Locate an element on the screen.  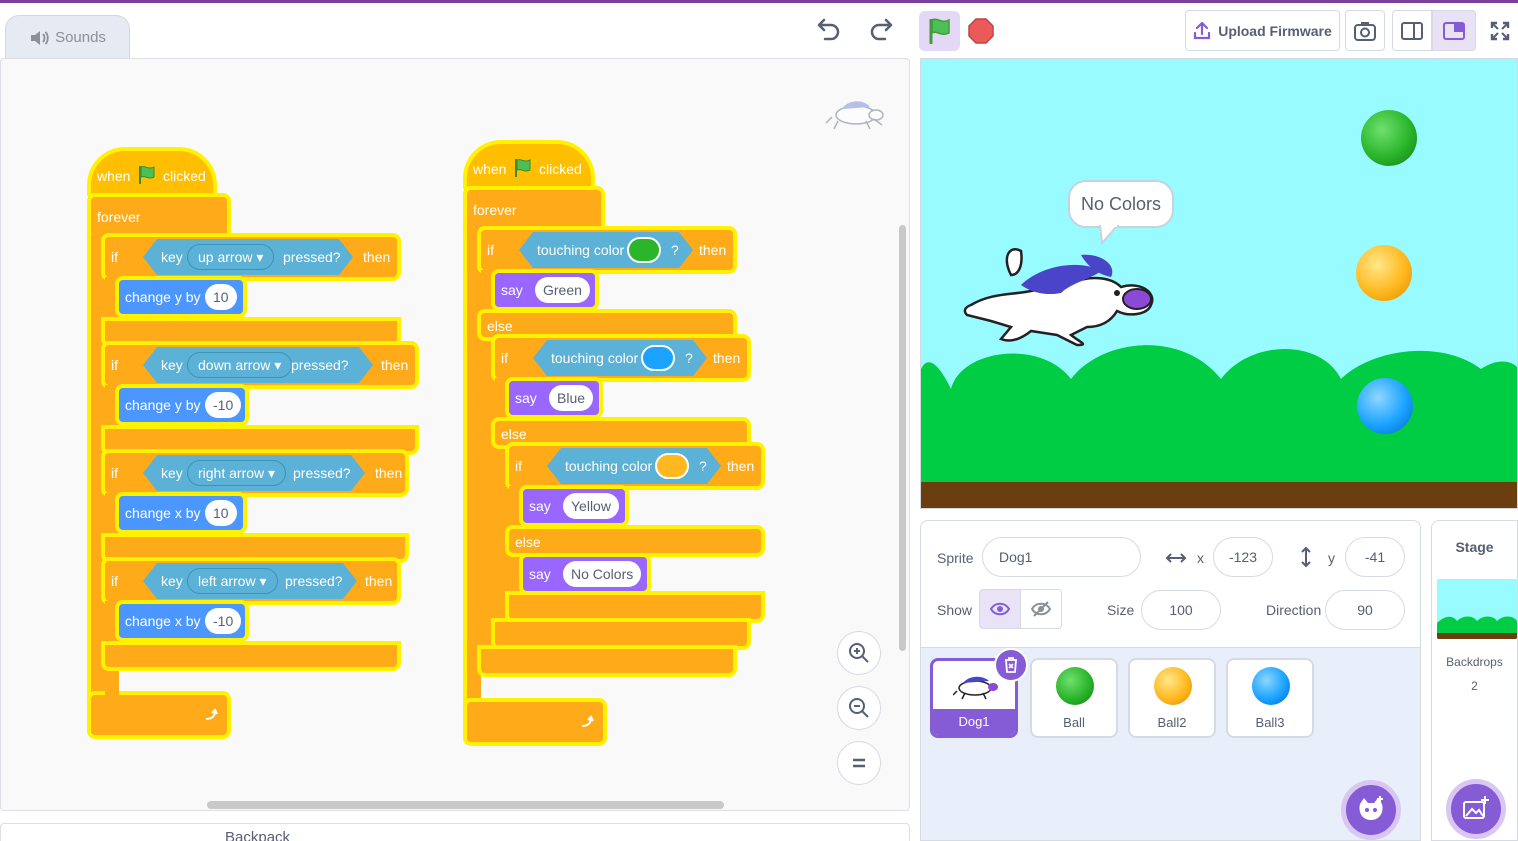
color-swatch-yellow is located at coordinates (672, 466).